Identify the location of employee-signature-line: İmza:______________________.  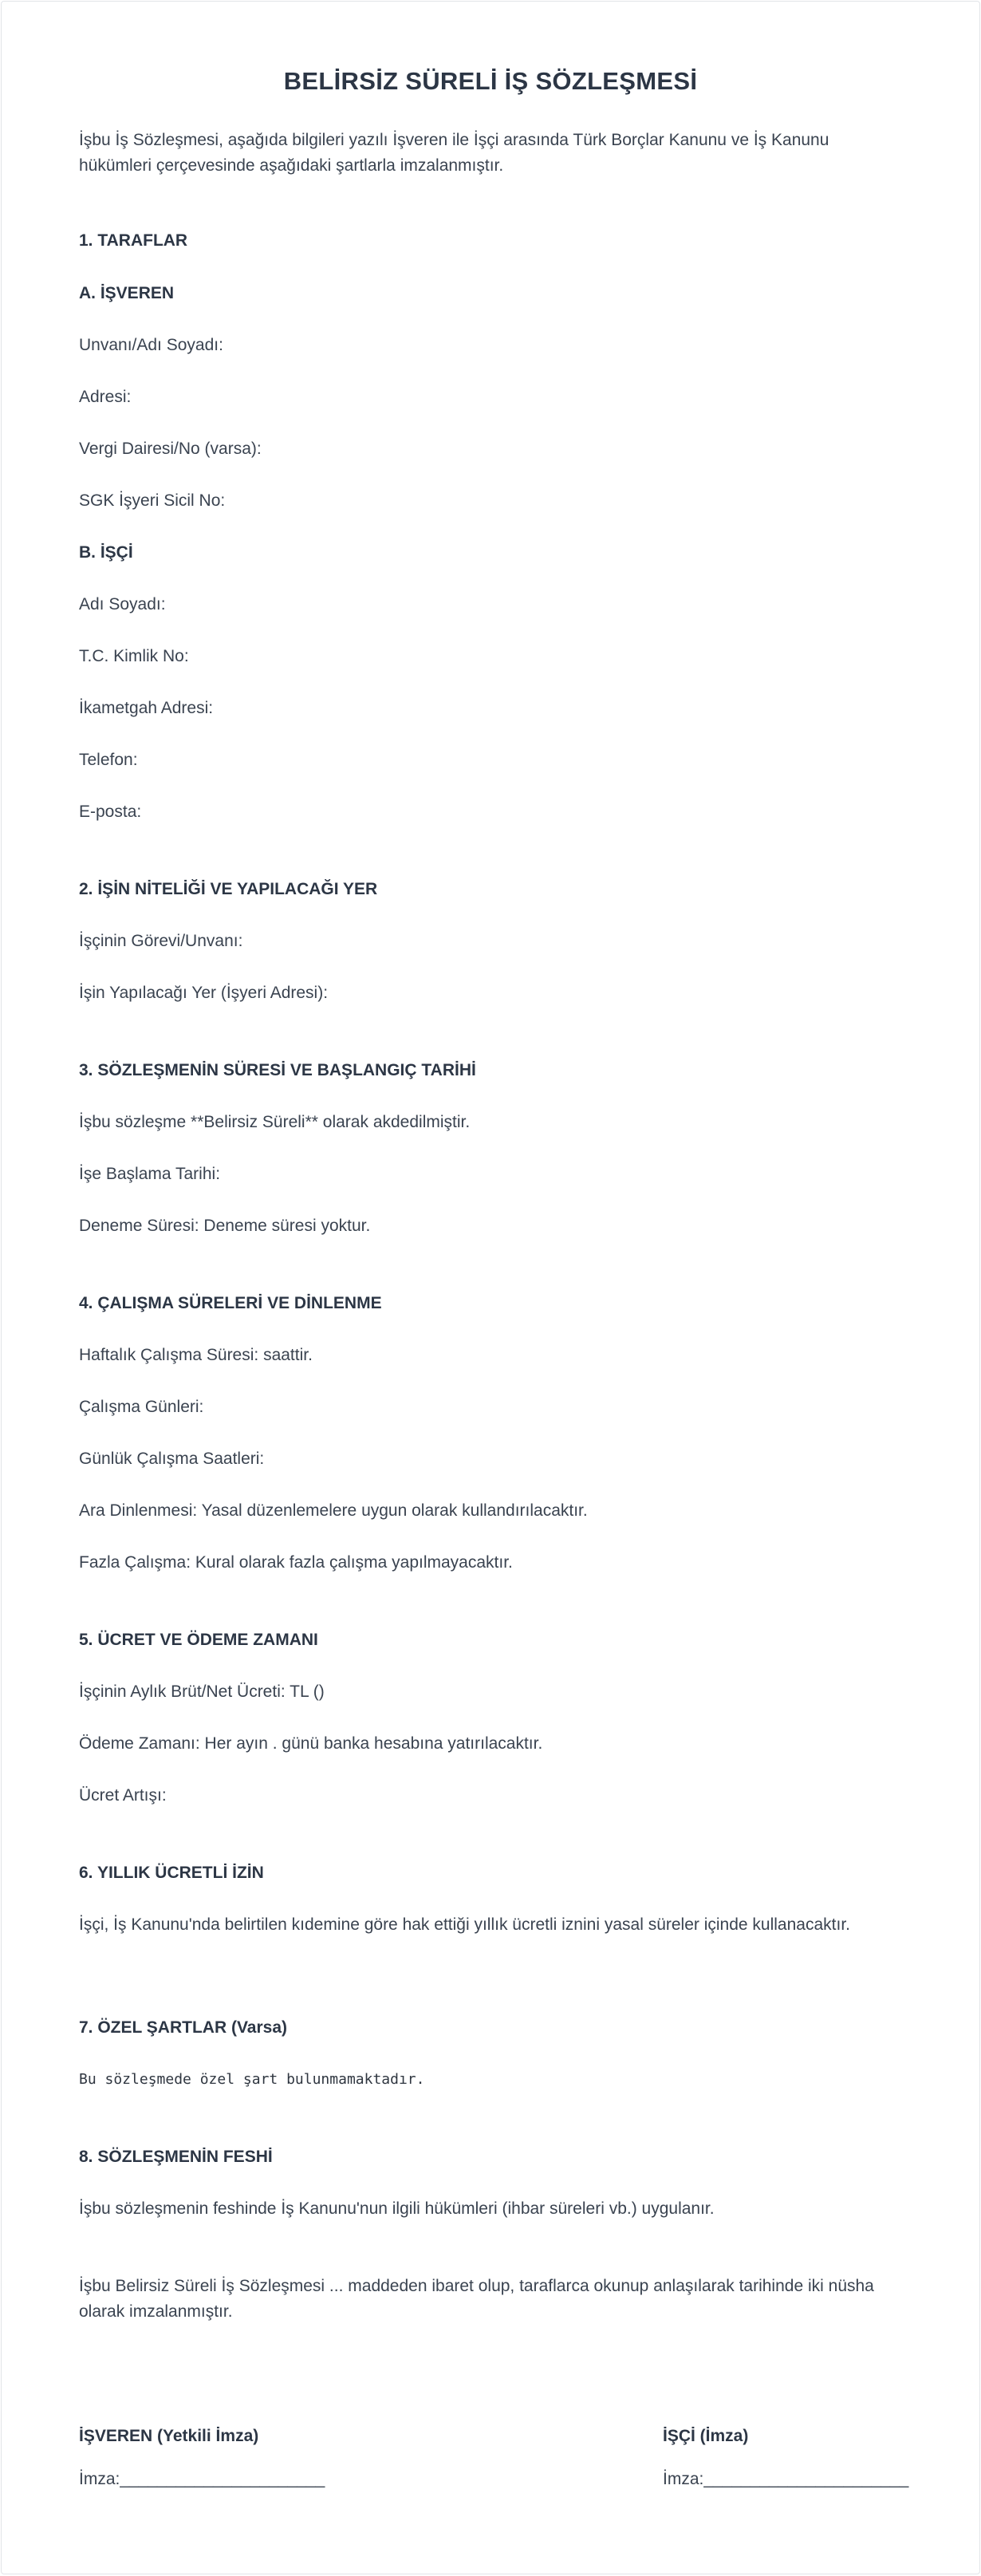
(786, 2479).